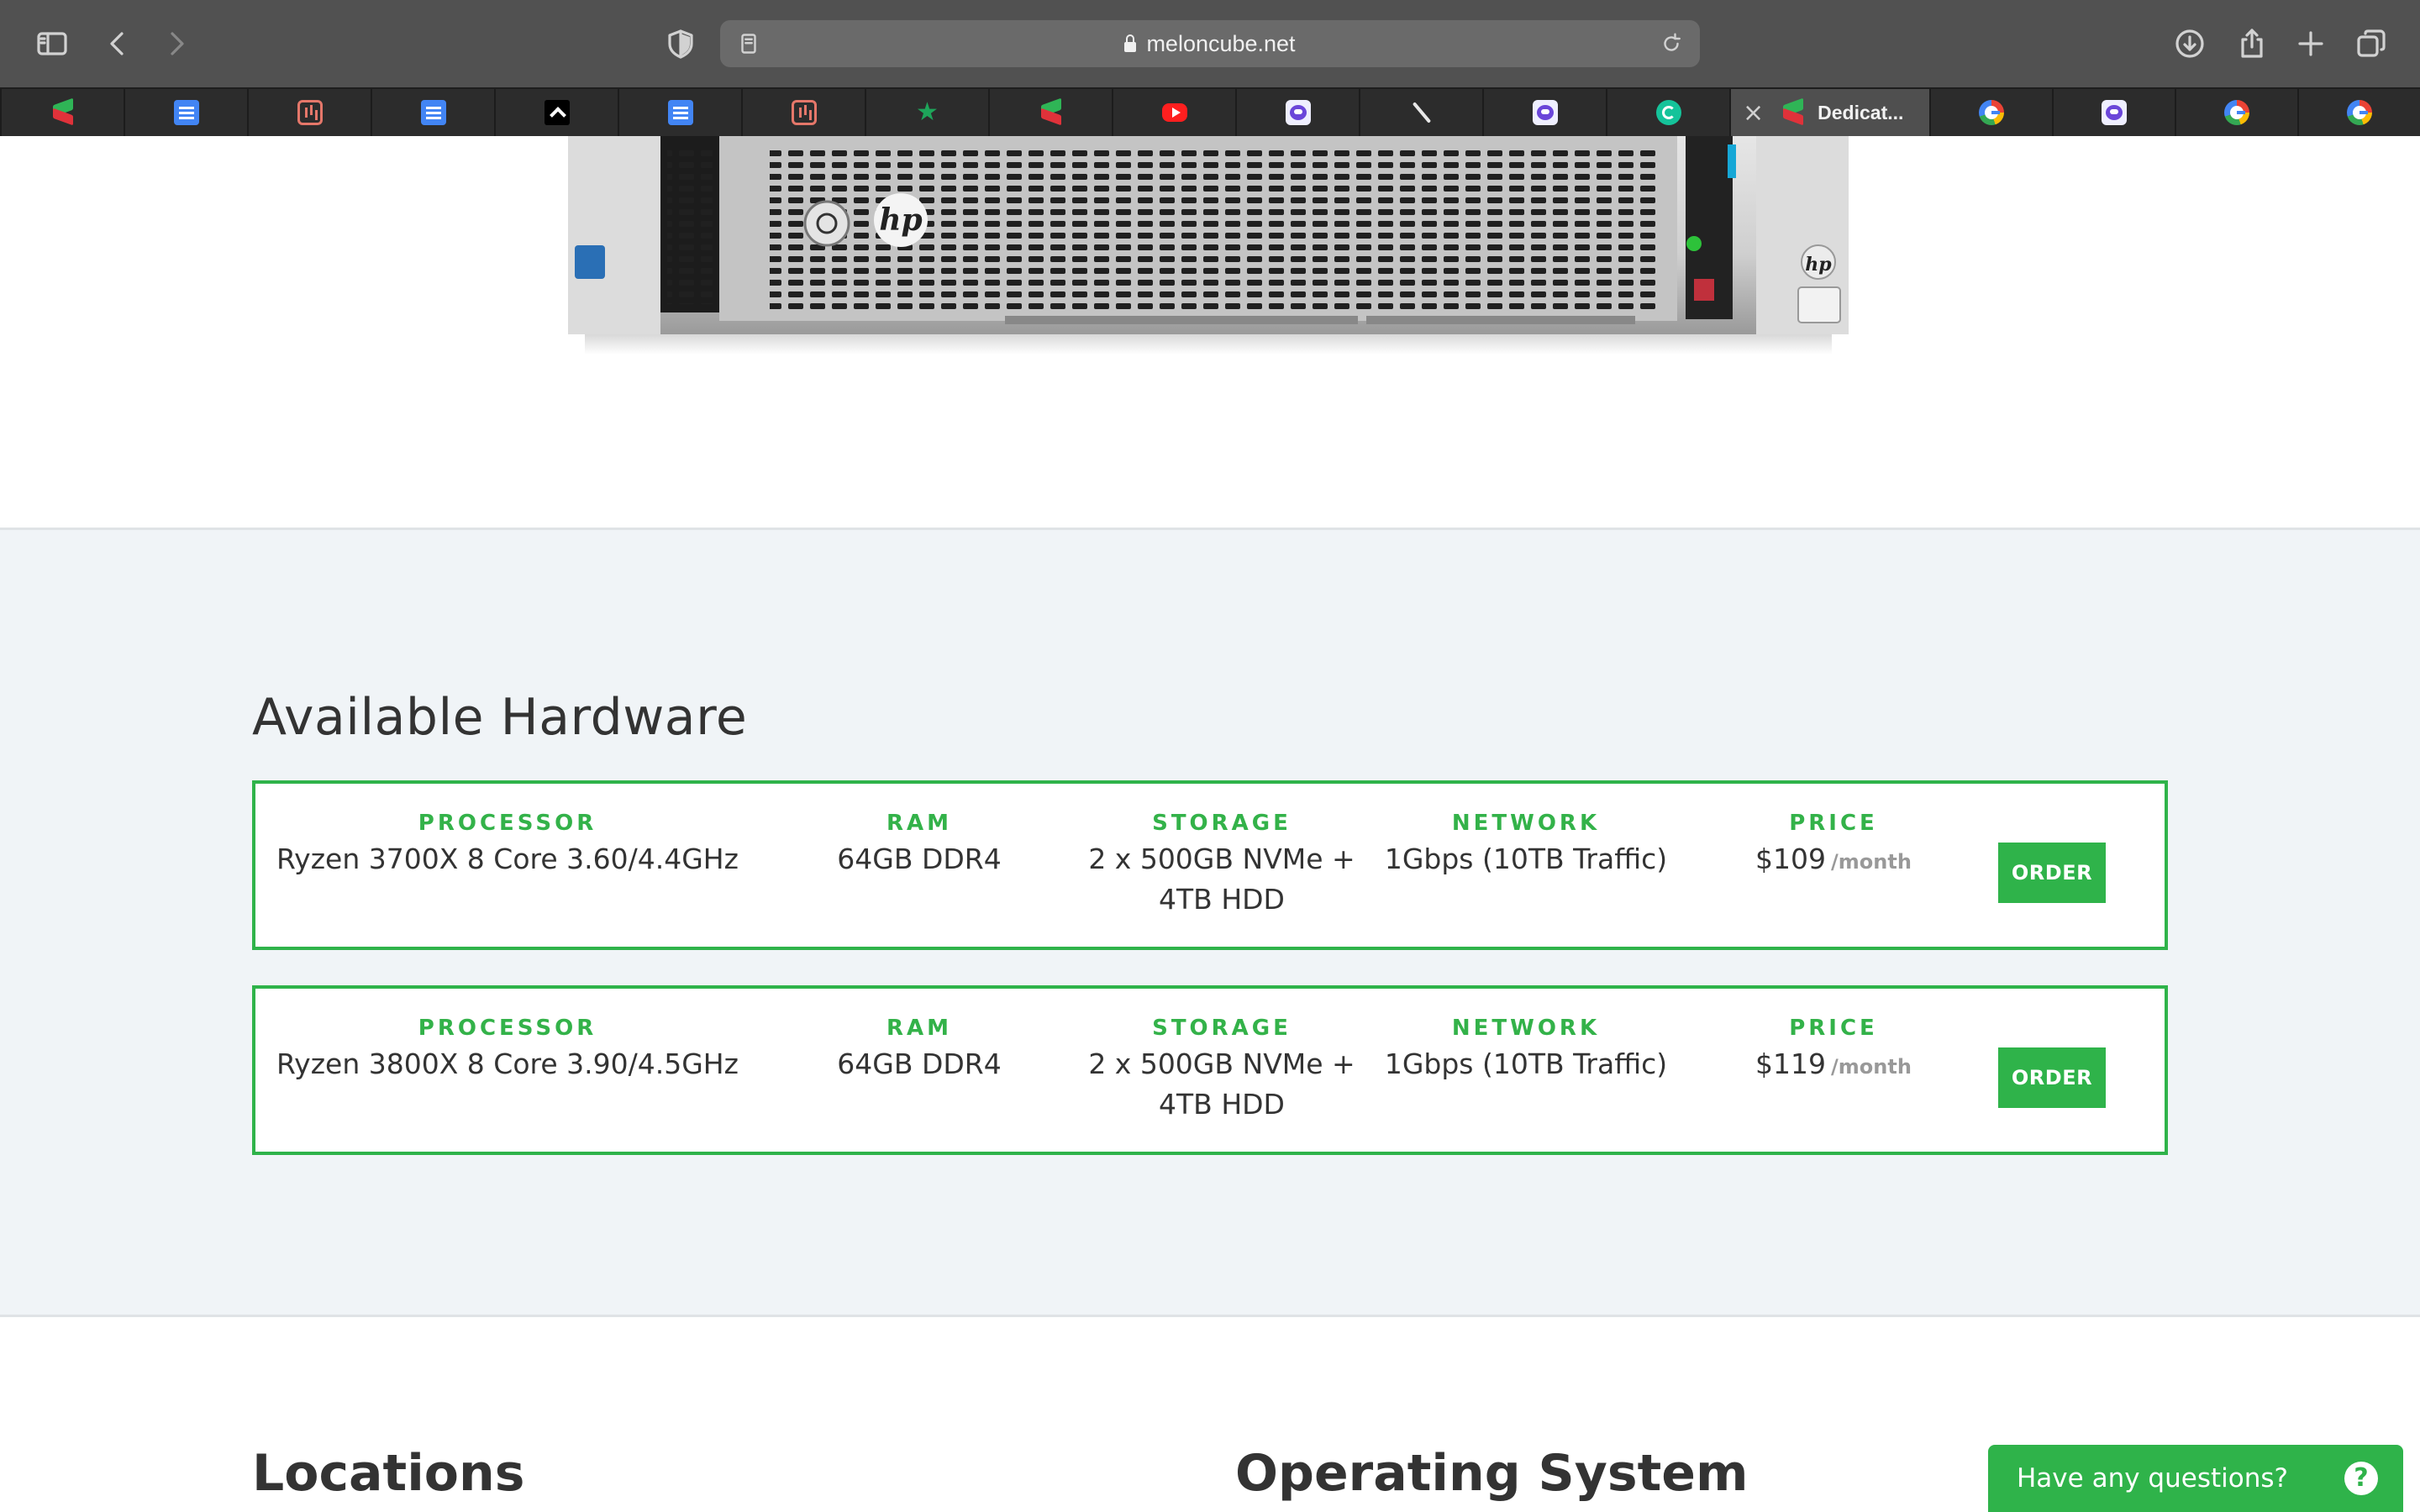 The image size is (2420, 1512). I want to click on close-tab-icon: ×, so click(1753, 113).